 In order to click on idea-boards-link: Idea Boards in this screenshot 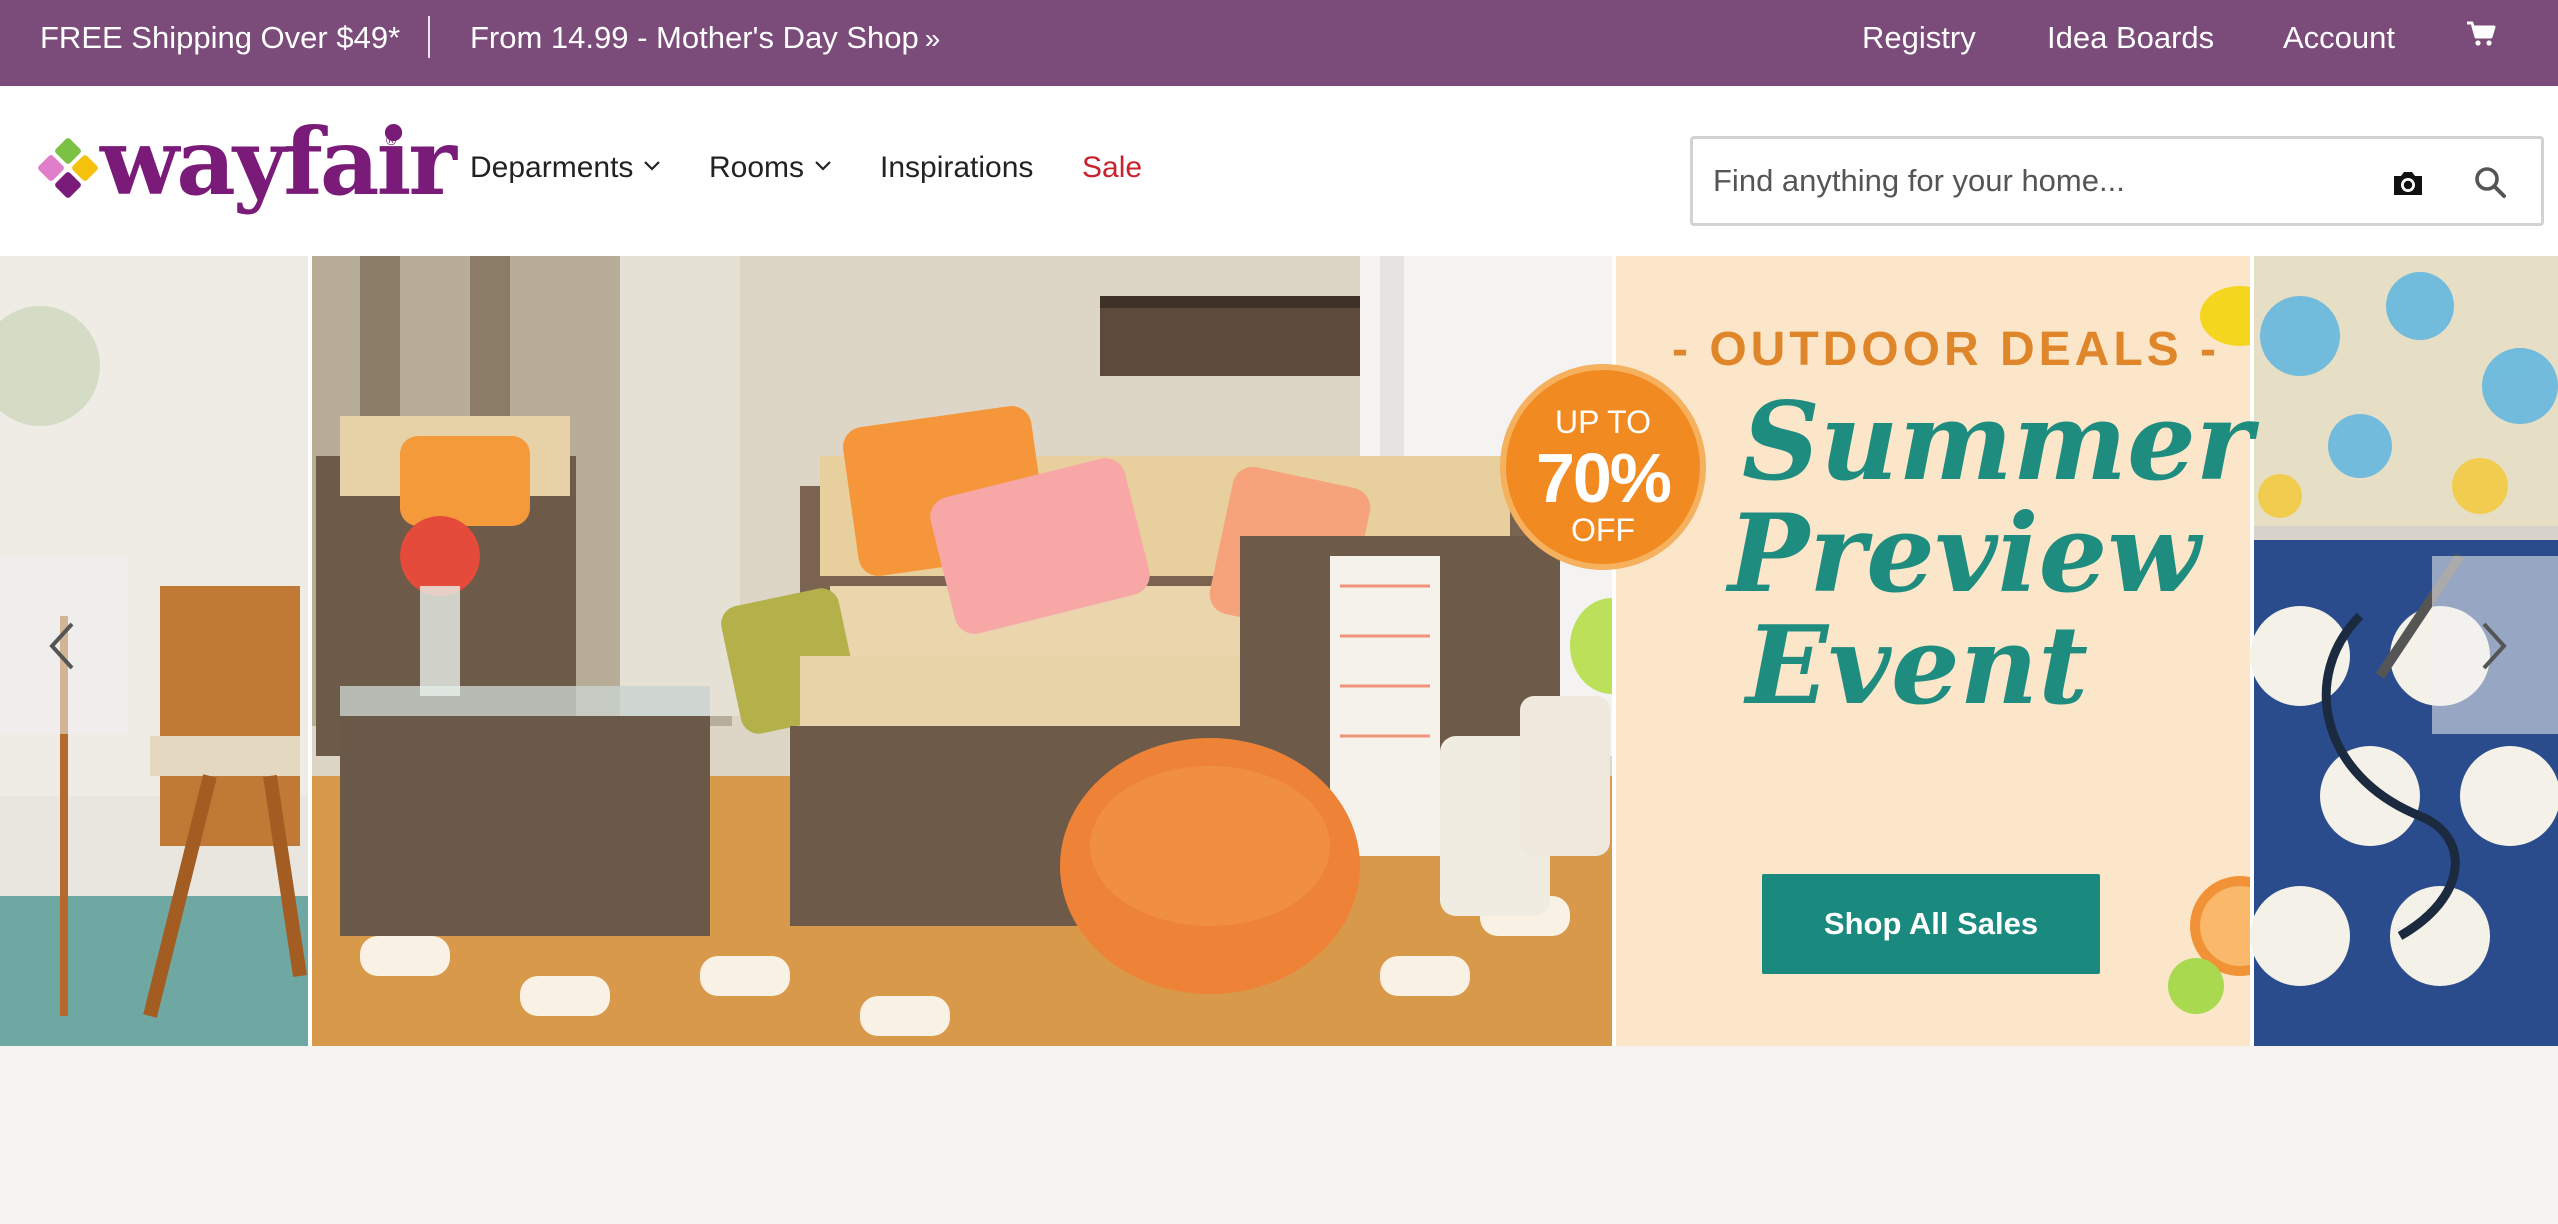, I will do `click(2130, 43)`.